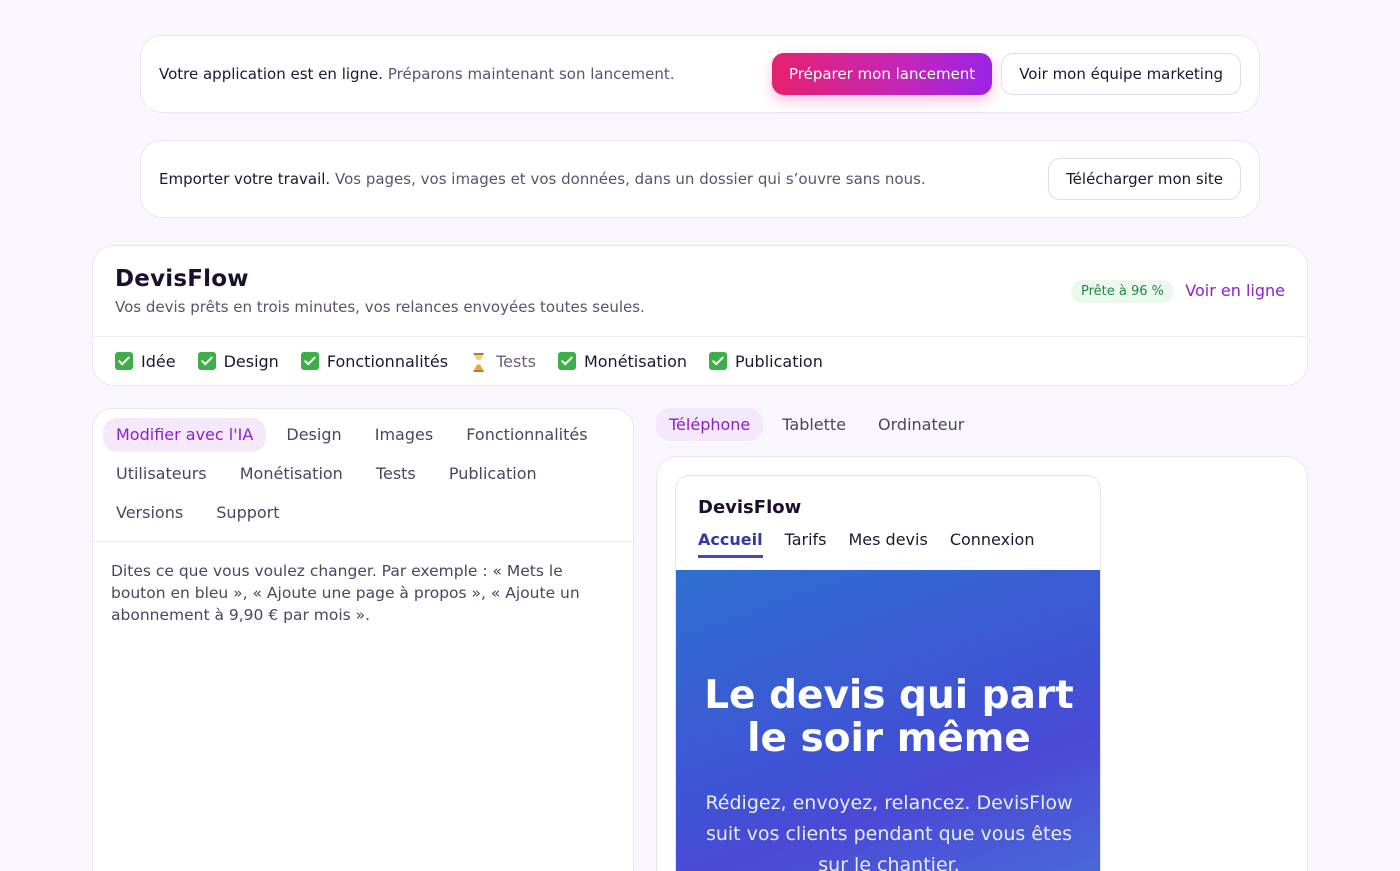 Image resolution: width=1400 pixels, height=871 pixels. I want to click on step-design: Design, so click(238, 361).